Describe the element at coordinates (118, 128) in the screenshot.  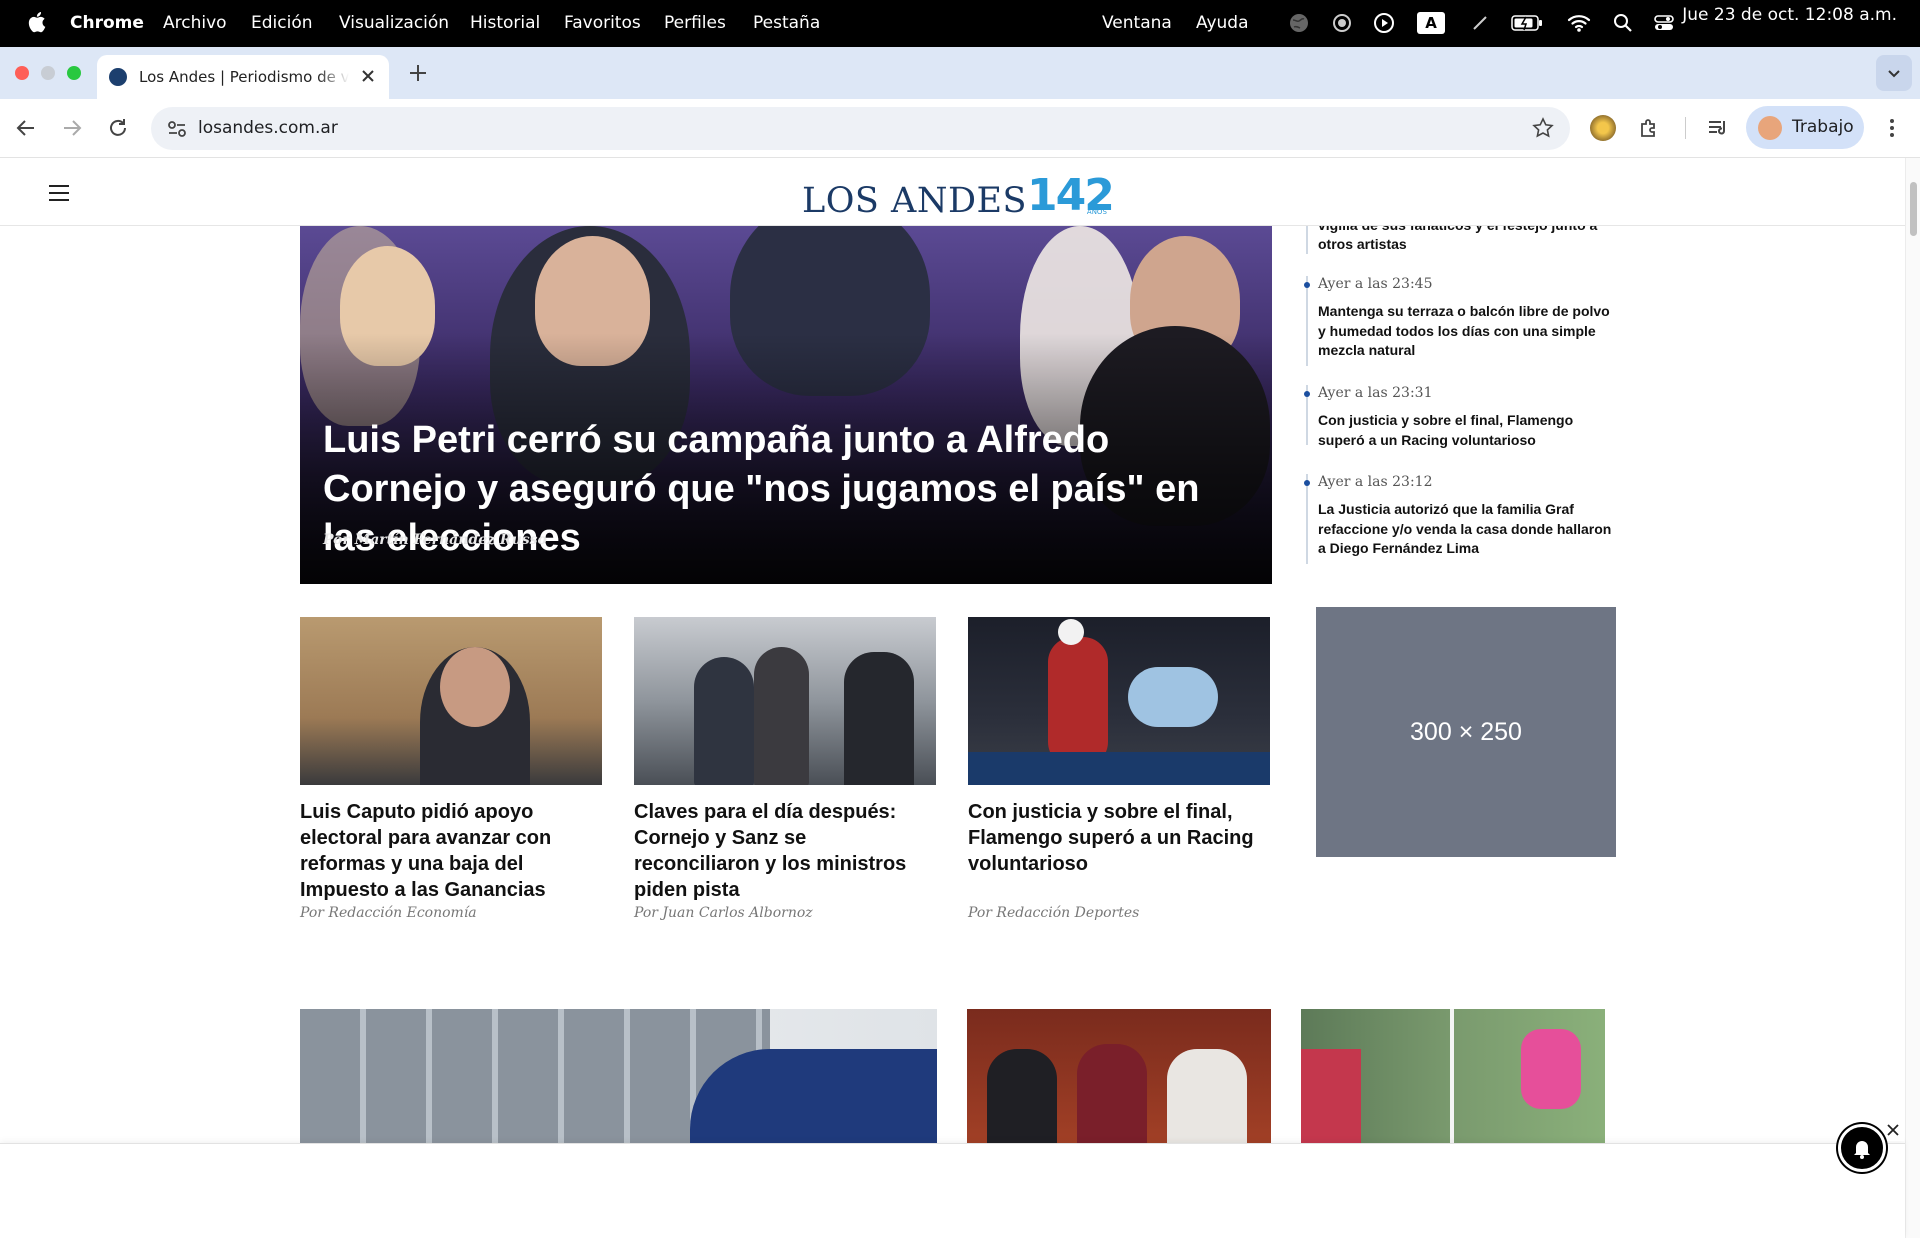
I see `reload-icon` at that location.